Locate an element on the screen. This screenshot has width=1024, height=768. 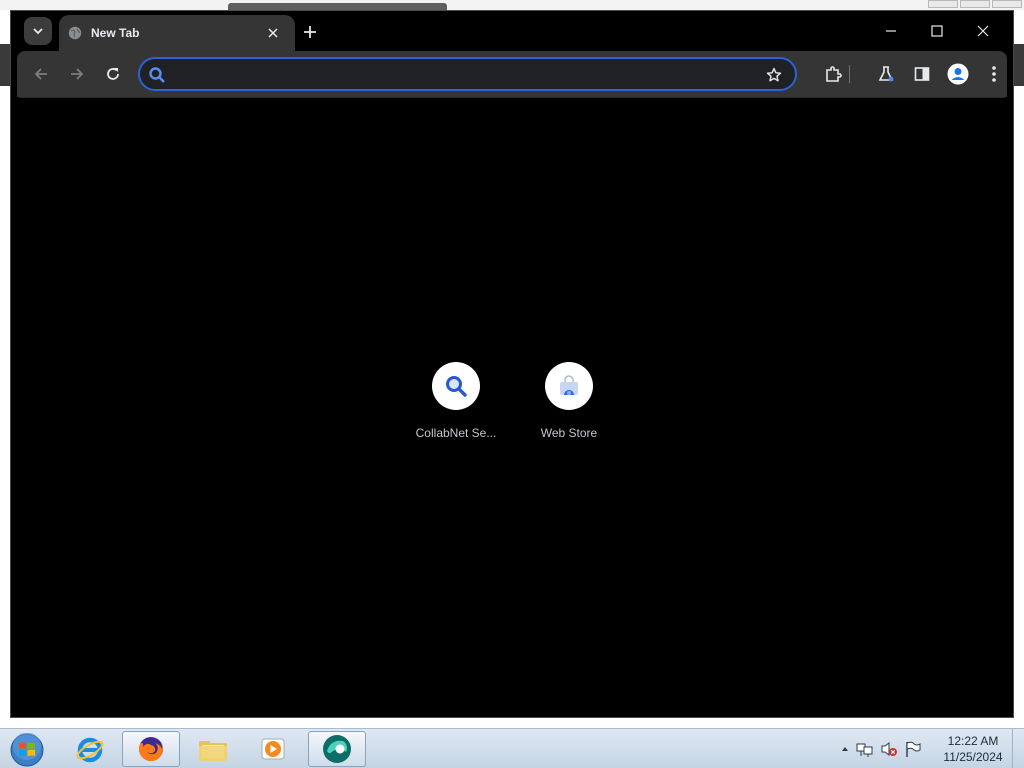
media-player-icon is located at coordinates (273, 749).